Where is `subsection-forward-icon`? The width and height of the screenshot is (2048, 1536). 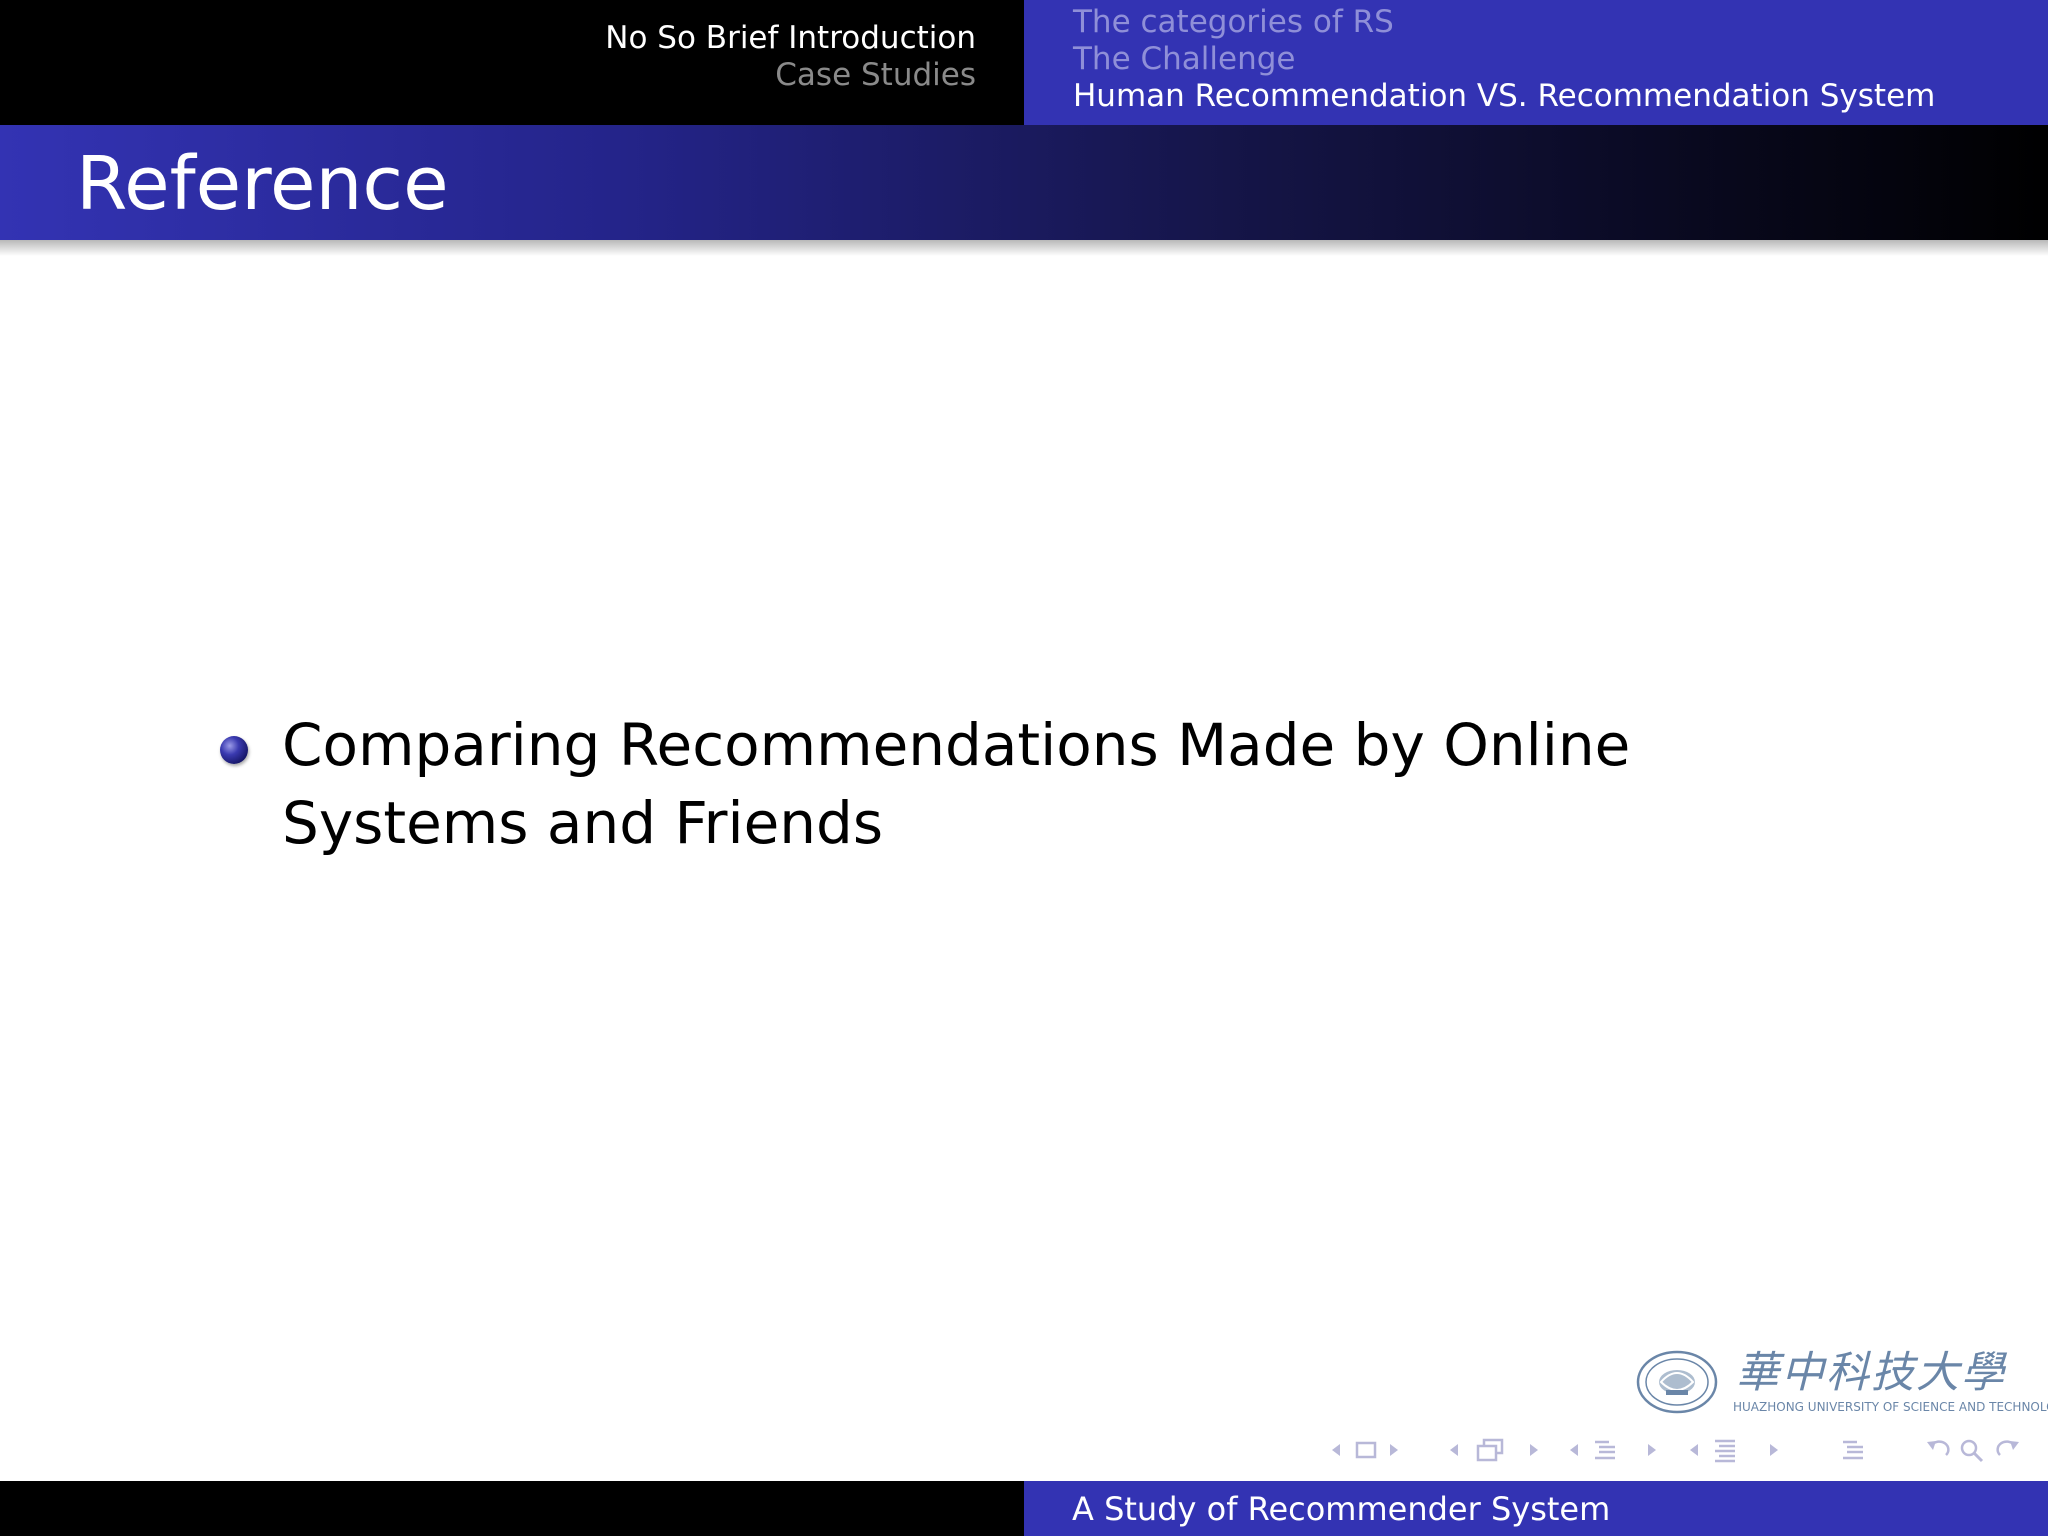
subsection-forward-icon is located at coordinates (1534, 1450).